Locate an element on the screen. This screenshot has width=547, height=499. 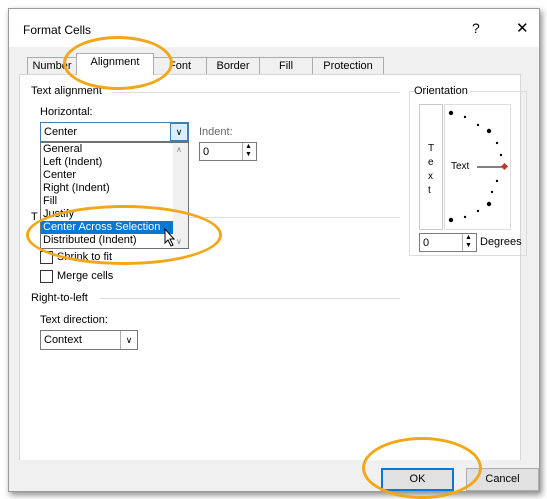
list-item: Left (Indent) is located at coordinates (107, 162).